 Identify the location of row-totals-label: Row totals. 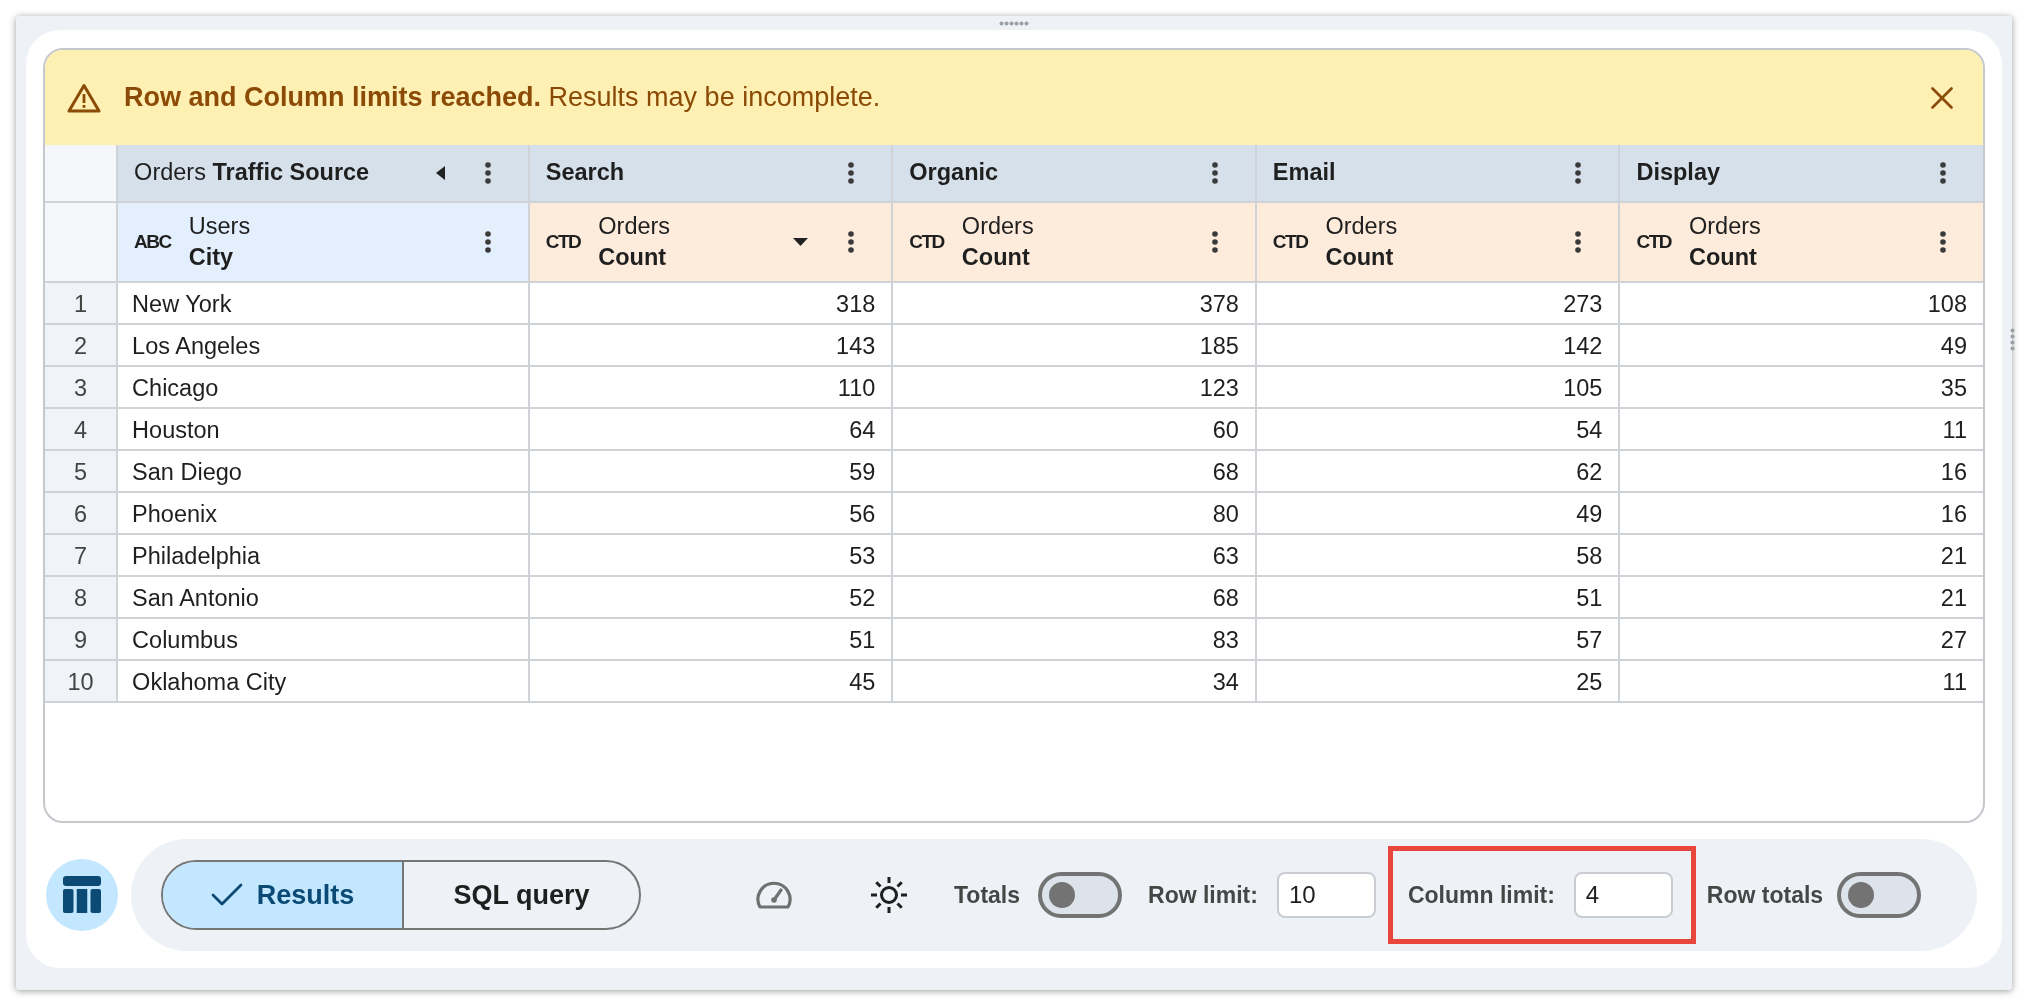
(1765, 895).